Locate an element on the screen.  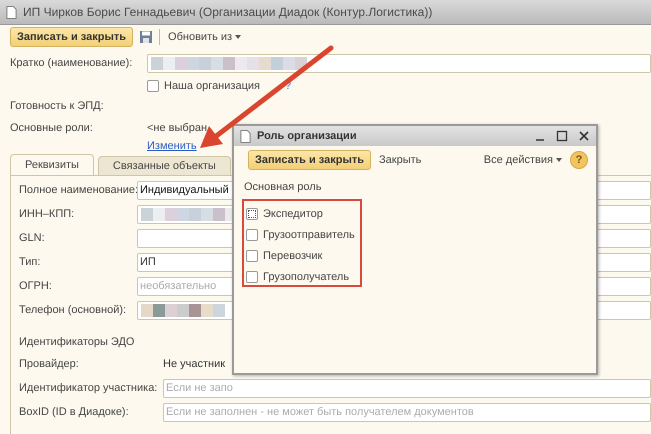
input-field: Если не заполнен - не может быть получателем документов is located at coordinates (407, 412).